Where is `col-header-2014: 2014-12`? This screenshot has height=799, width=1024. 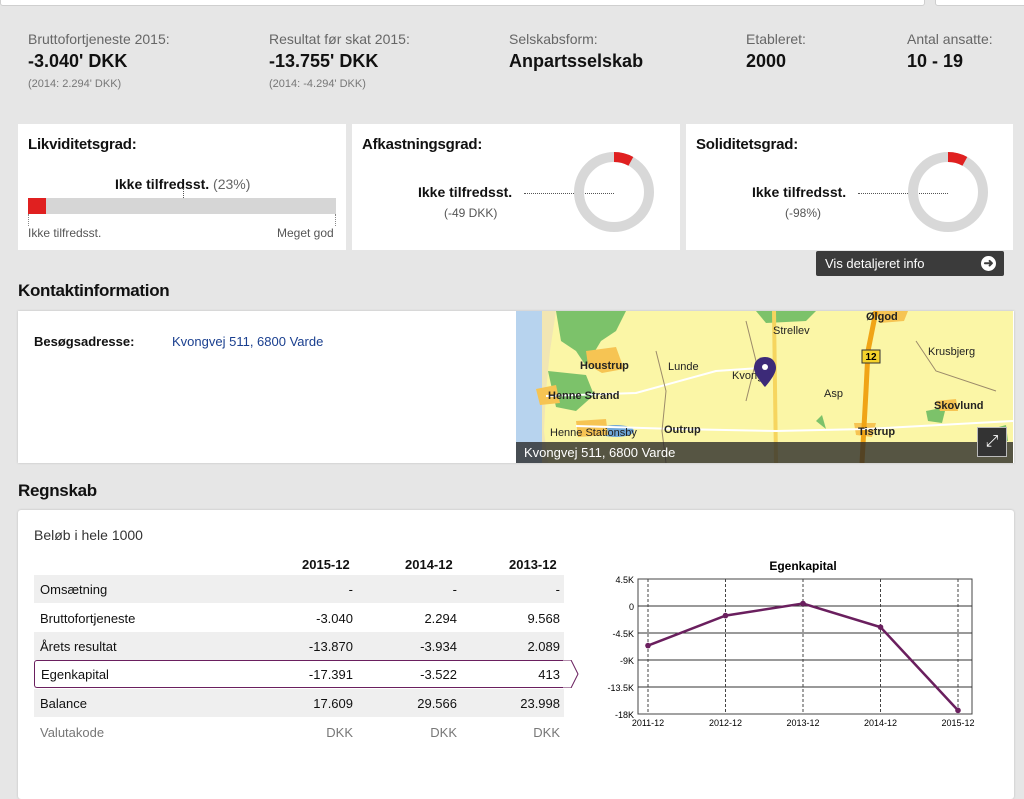 col-header-2014: 2014-12 is located at coordinates (429, 564).